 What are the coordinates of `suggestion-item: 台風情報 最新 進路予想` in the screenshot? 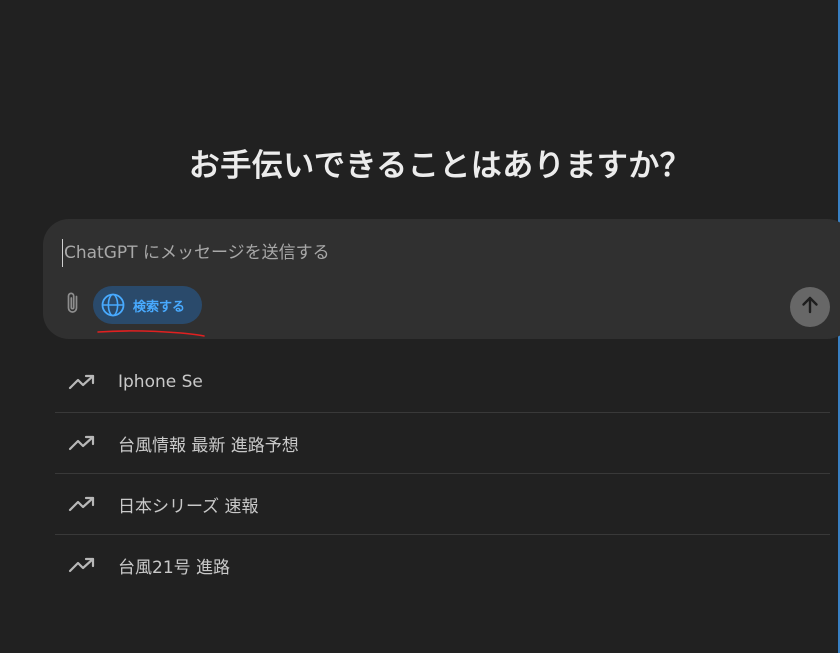 It's located at (442, 443).